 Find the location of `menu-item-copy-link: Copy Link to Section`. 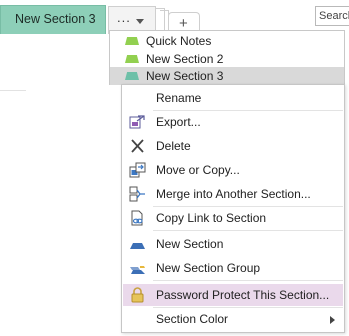

menu-item-copy-link: Copy Link to Section is located at coordinates (233, 218).